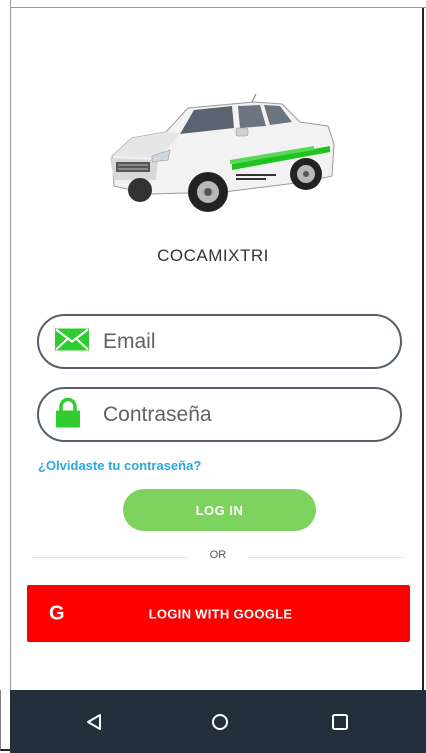 The image size is (426, 753). I want to click on email-field, so click(219, 341).